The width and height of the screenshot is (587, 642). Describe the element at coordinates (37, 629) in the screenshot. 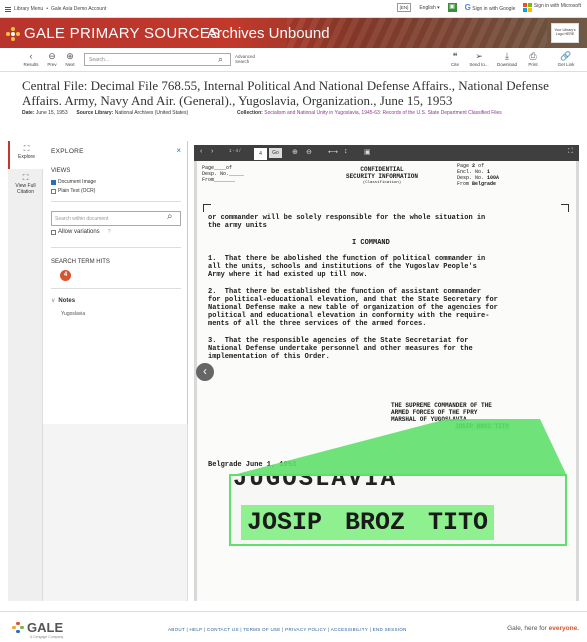

I see `footer-logo: GALE A Cengage Company` at that location.